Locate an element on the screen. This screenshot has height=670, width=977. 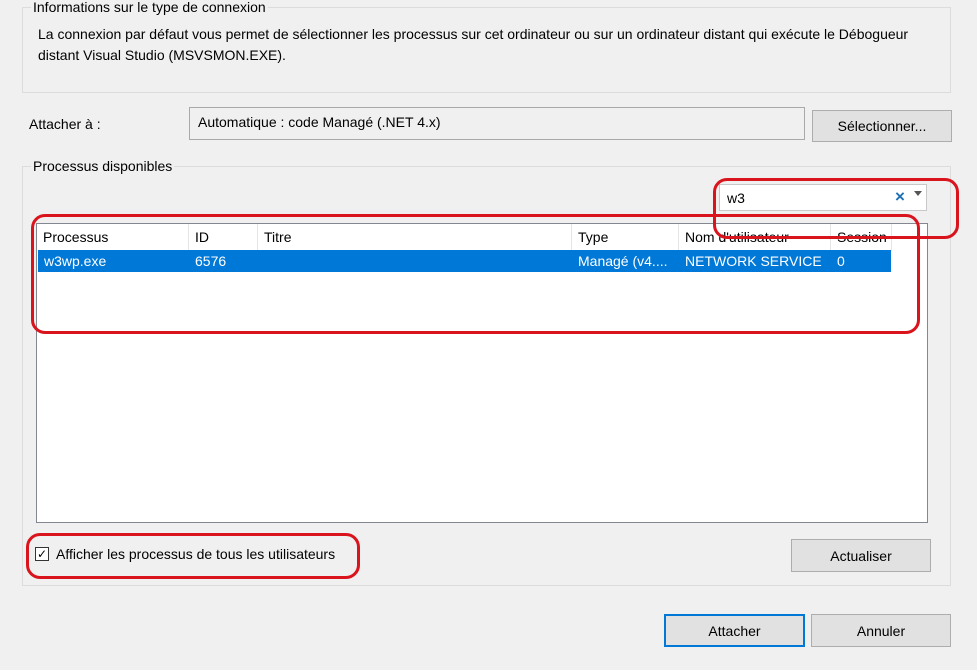
column-header-titre: Titre is located at coordinates (415, 237).